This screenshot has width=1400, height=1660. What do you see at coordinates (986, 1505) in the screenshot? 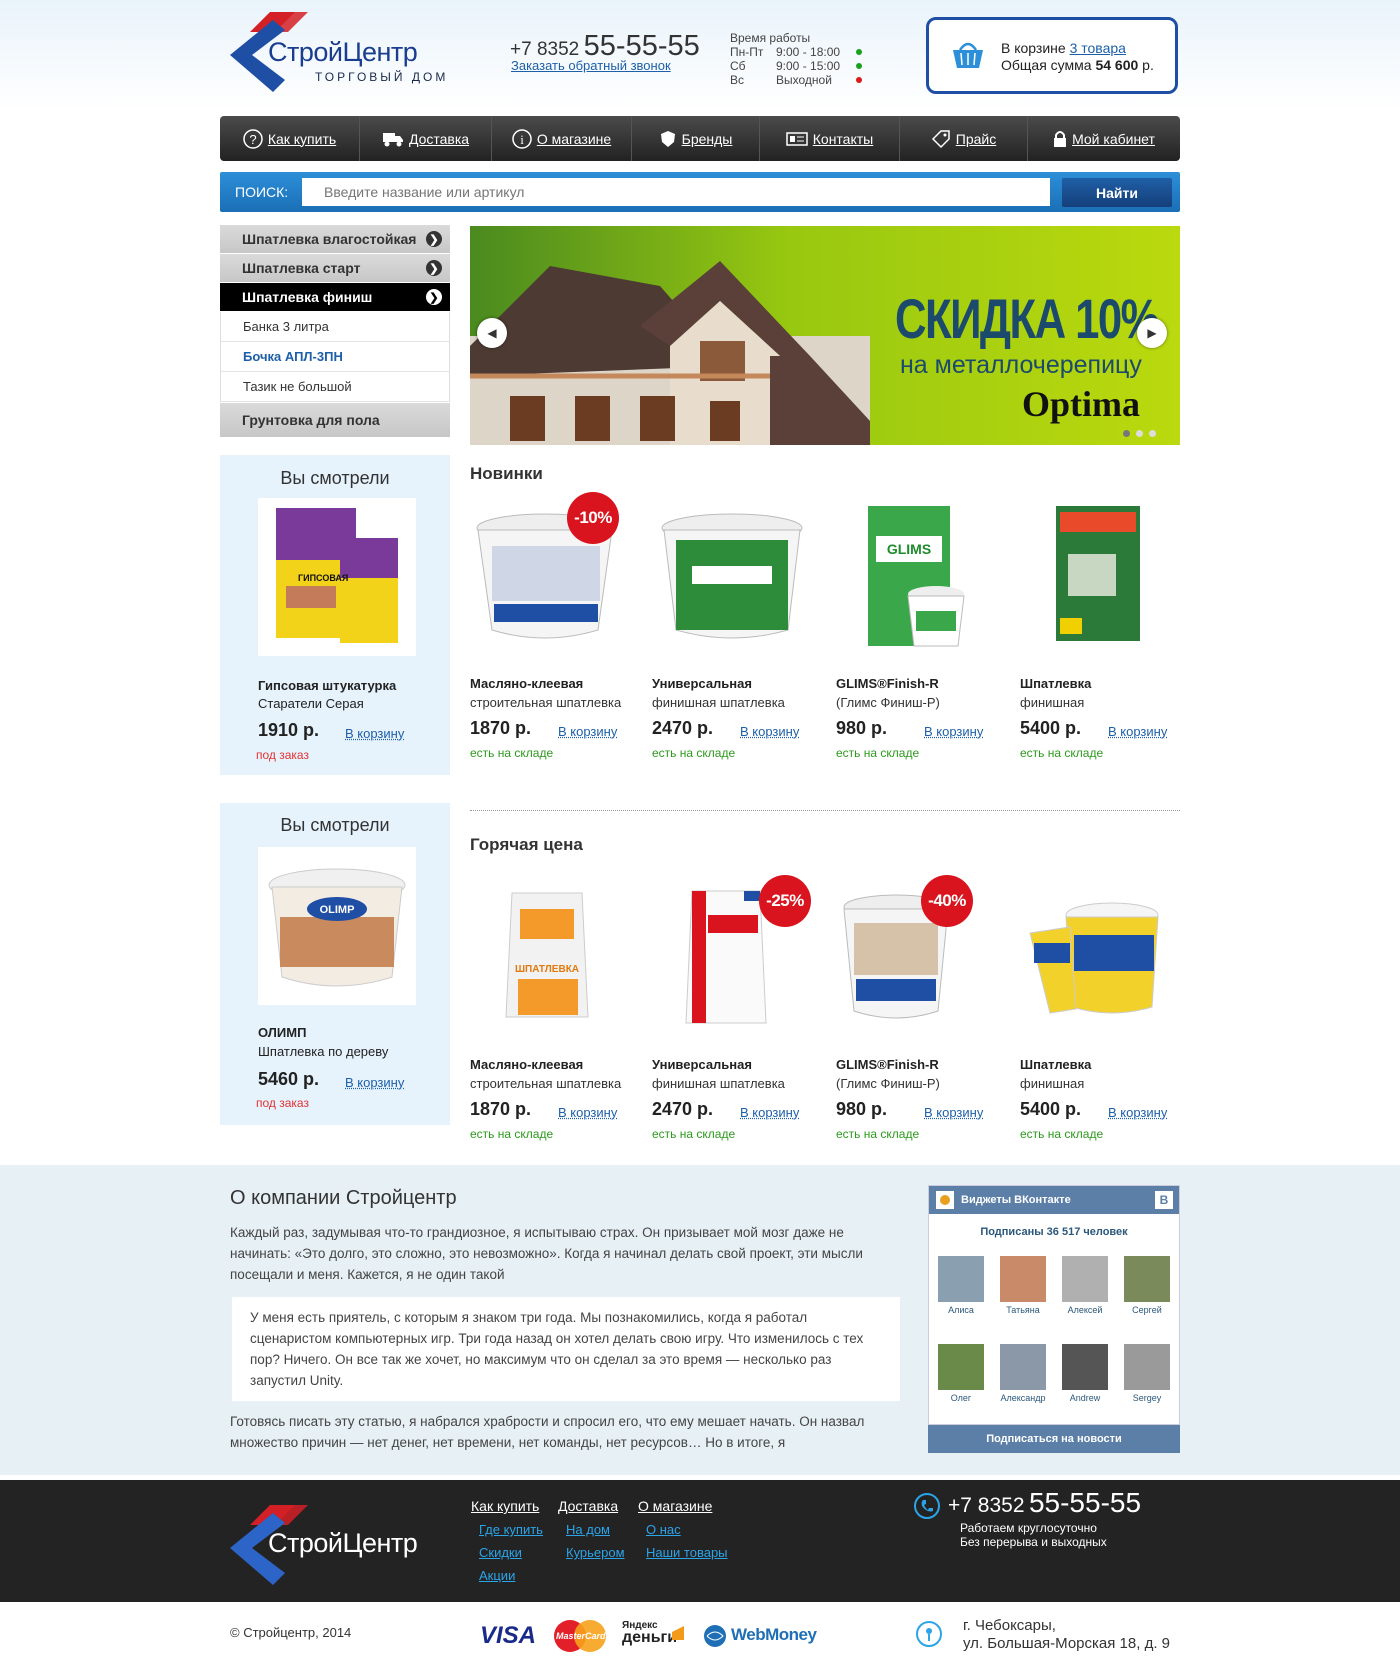
I see `phone-prefix: +7 8352` at bounding box center [986, 1505].